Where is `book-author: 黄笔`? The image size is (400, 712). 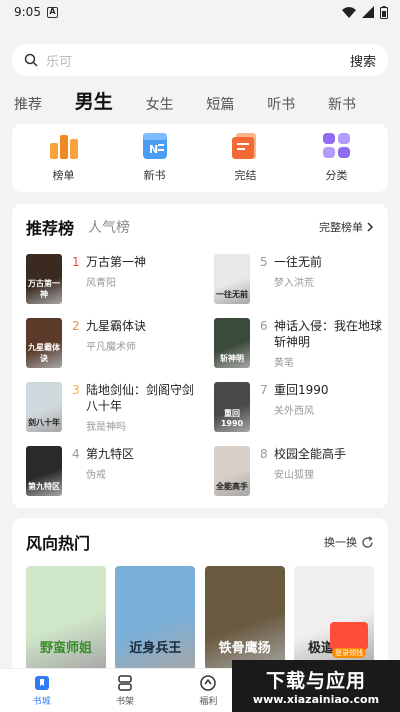 book-author: 黄笔 is located at coordinates (284, 363).